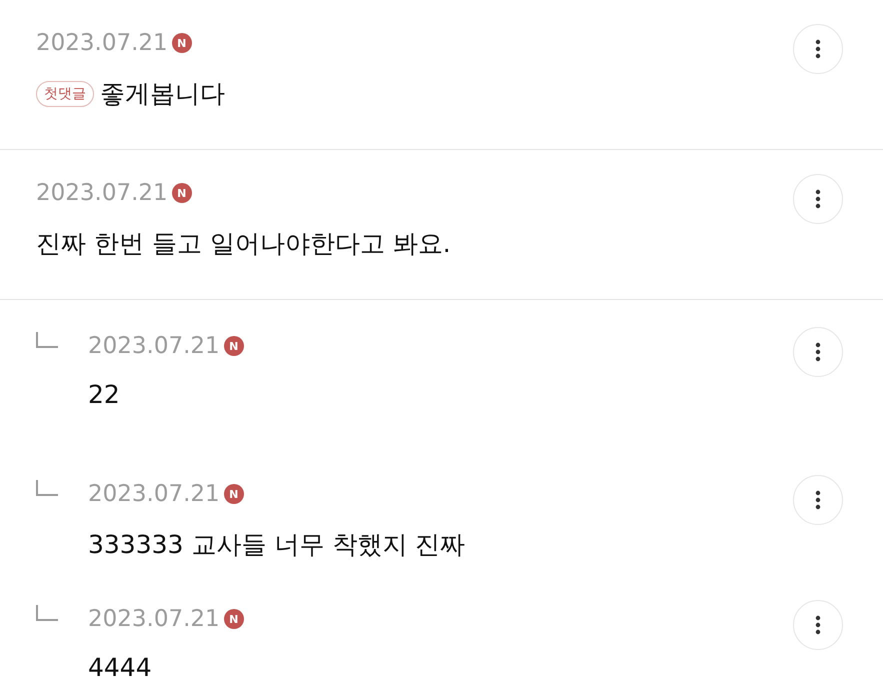 This screenshot has height=700, width=883. What do you see at coordinates (277, 545) in the screenshot?
I see `comment-text: 333333 교사들 너무 착했지 진짜` at bounding box center [277, 545].